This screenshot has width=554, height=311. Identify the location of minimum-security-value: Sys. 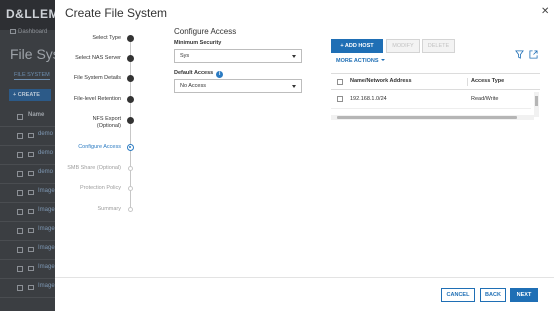
(185, 56).